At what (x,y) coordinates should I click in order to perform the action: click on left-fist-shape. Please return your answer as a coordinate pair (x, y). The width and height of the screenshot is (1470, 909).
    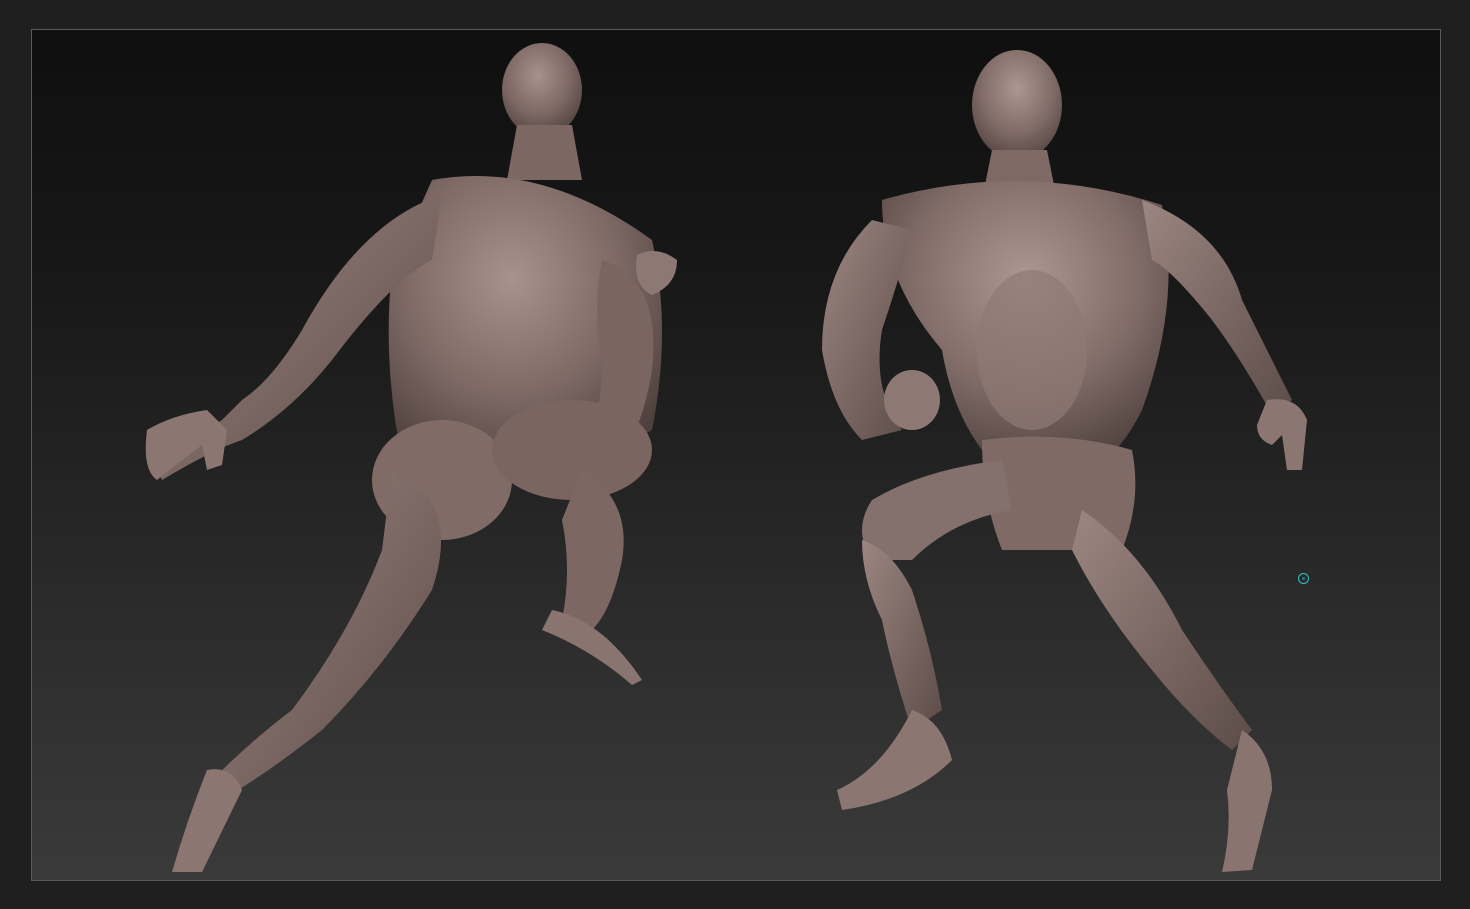
    Looking at the image, I should click on (912, 400).